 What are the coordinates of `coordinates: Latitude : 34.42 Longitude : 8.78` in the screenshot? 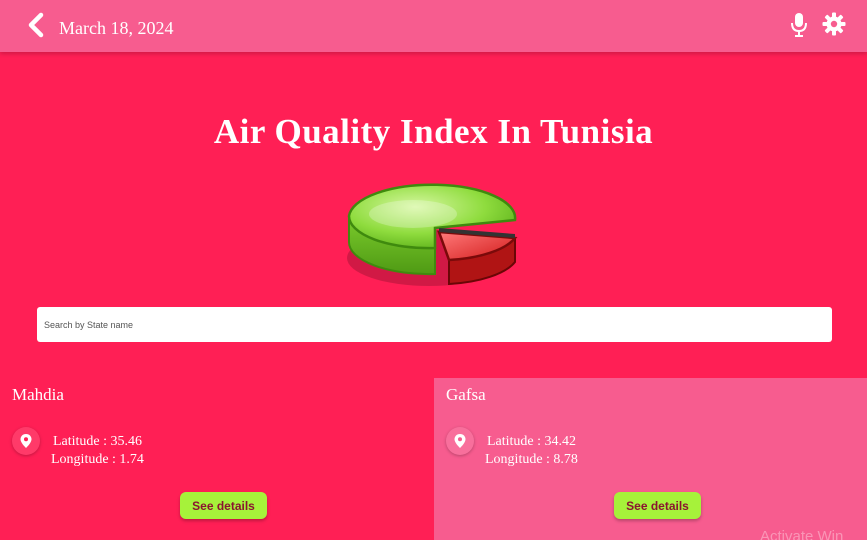 It's located at (531, 451).